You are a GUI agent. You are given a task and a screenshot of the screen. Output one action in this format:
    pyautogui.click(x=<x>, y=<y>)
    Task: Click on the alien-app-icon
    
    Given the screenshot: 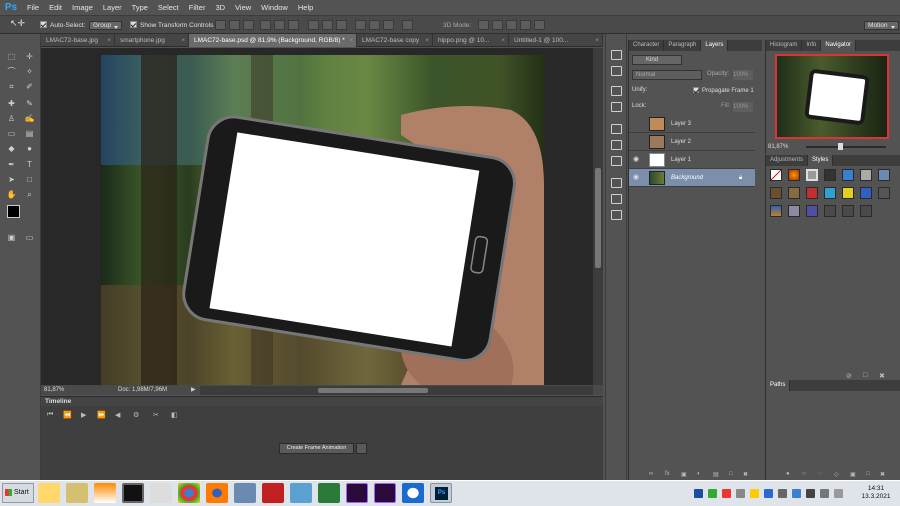 What is the action you would take?
    pyautogui.click(x=161, y=493)
    